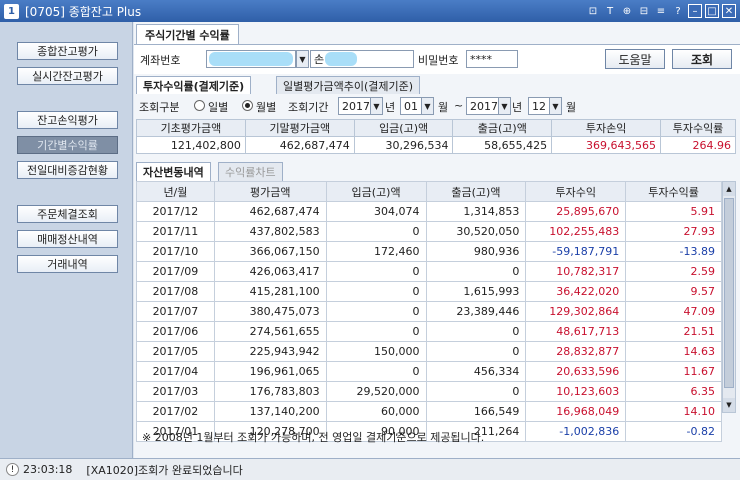 The image size is (740, 480). Describe the element at coordinates (411, 106) in the screenshot. I see `start-month-select: 01` at that location.